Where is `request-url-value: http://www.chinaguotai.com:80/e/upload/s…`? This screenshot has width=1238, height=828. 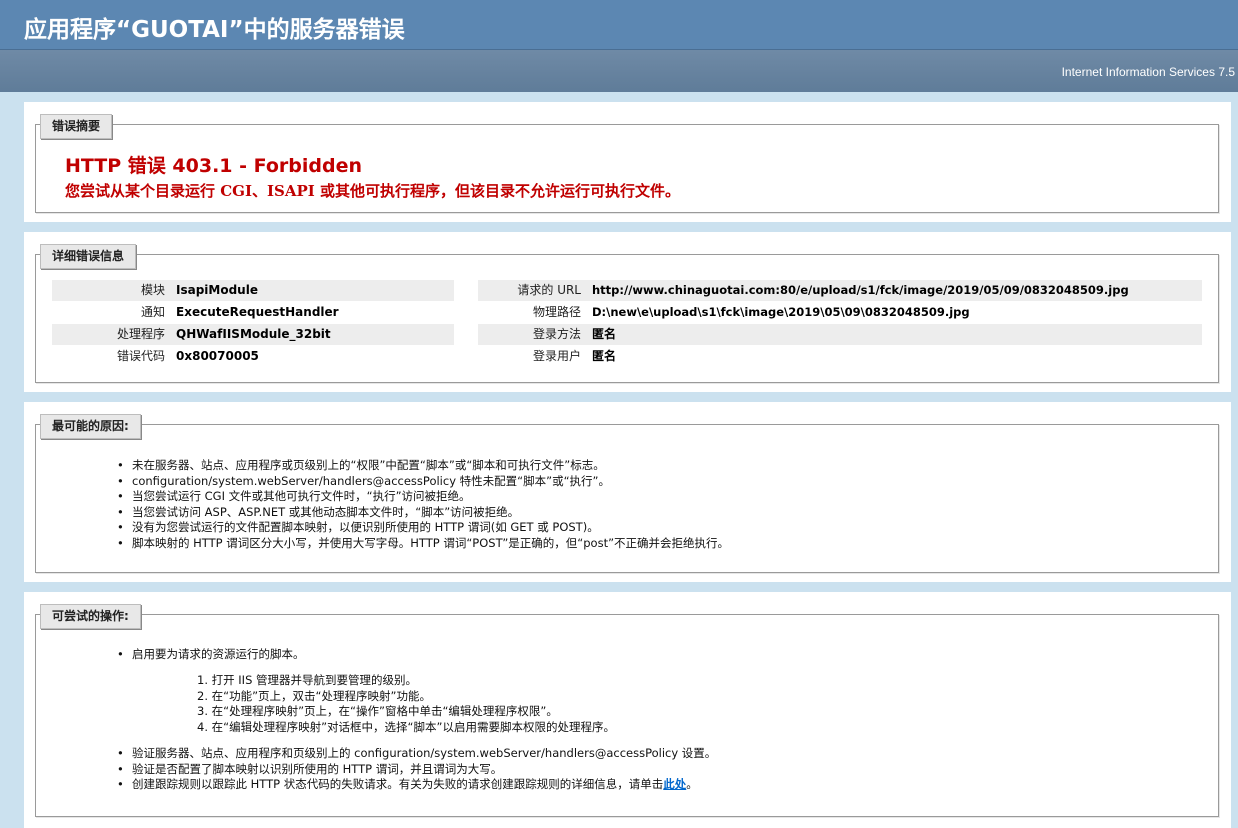 request-url-value: http://www.chinaguotai.com:80/e/upload/s… is located at coordinates (860, 290).